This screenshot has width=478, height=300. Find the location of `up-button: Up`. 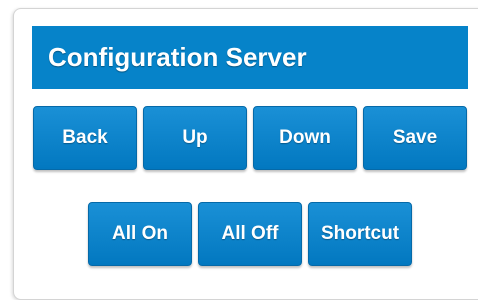

up-button: Up is located at coordinates (195, 138).